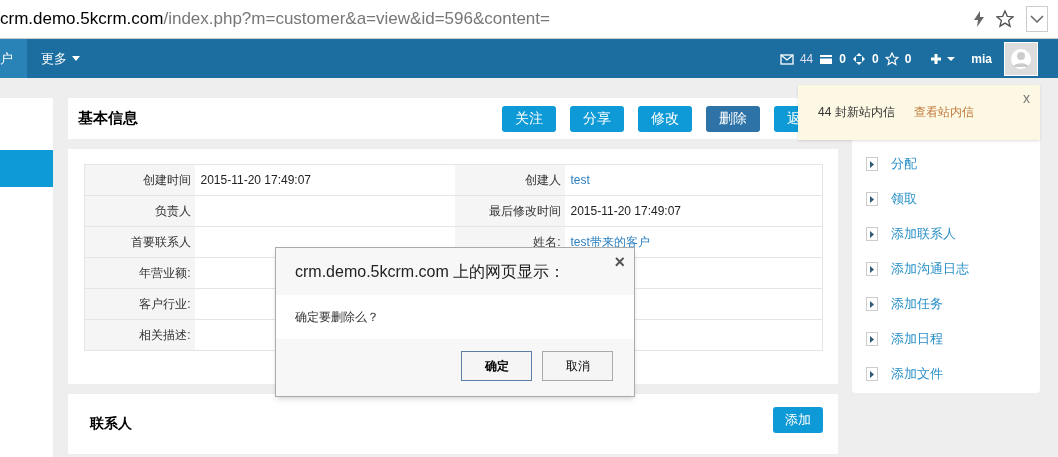 This screenshot has width=1058, height=457. I want to click on toolbar-button: 关注, so click(529, 118).